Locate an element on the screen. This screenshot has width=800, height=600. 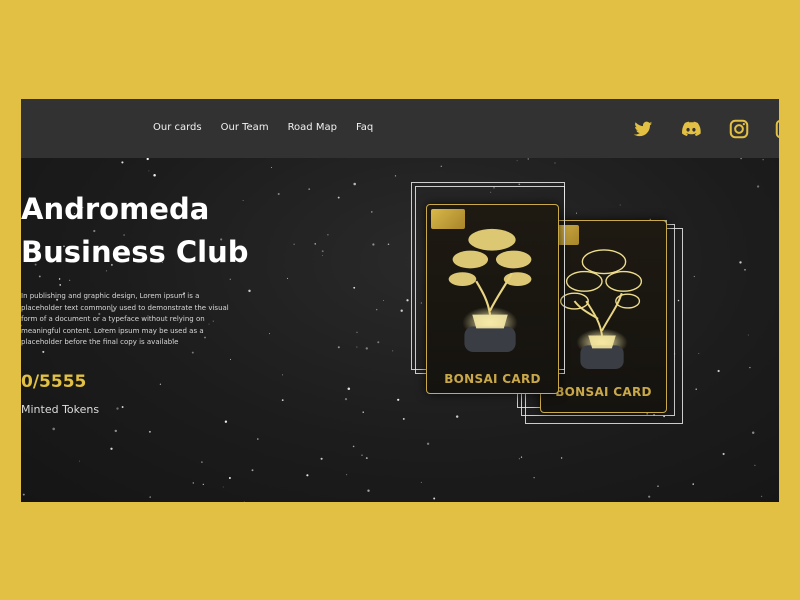
nav-link-our-cards: Our cards is located at coordinates (177, 127).